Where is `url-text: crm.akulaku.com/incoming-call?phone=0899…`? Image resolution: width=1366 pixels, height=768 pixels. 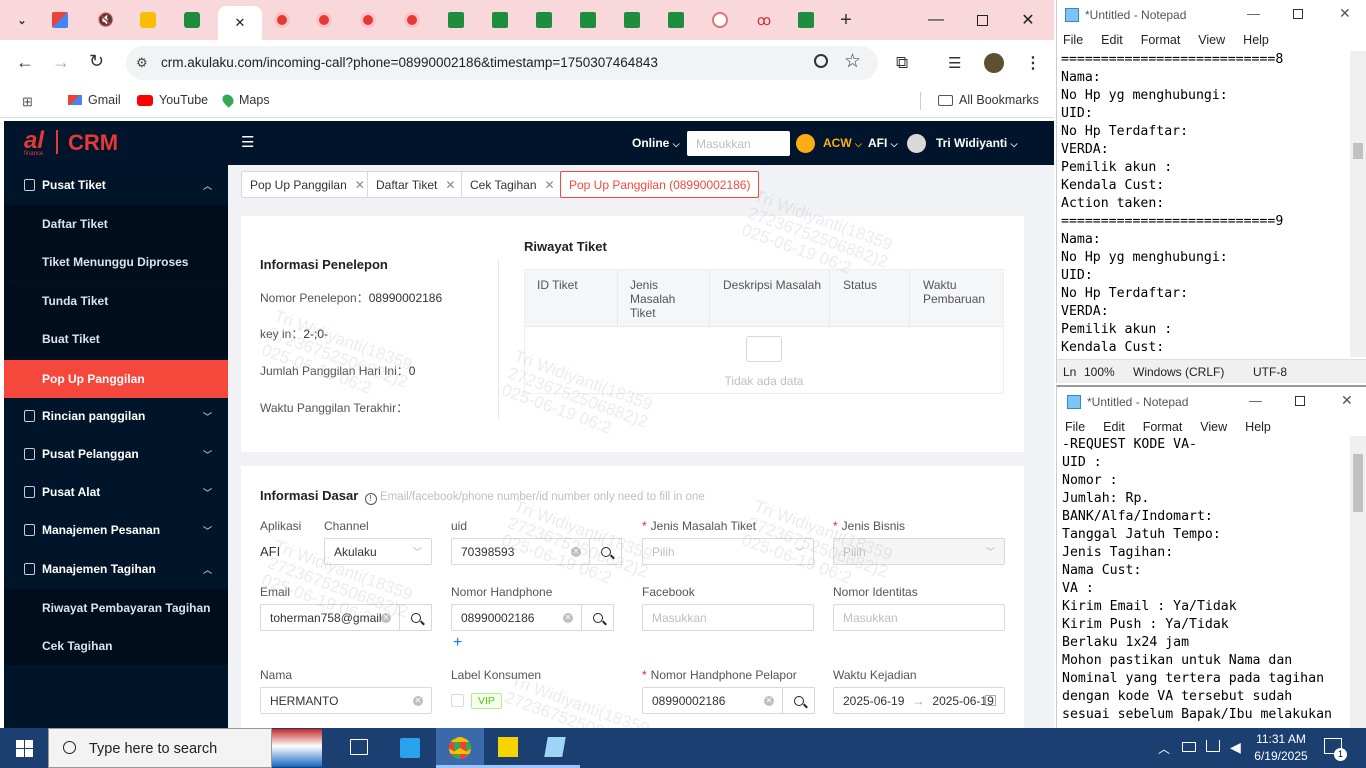 url-text: crm.akulaku.com/incoming-call?phone=0899… is located at coordinates (409, 62).